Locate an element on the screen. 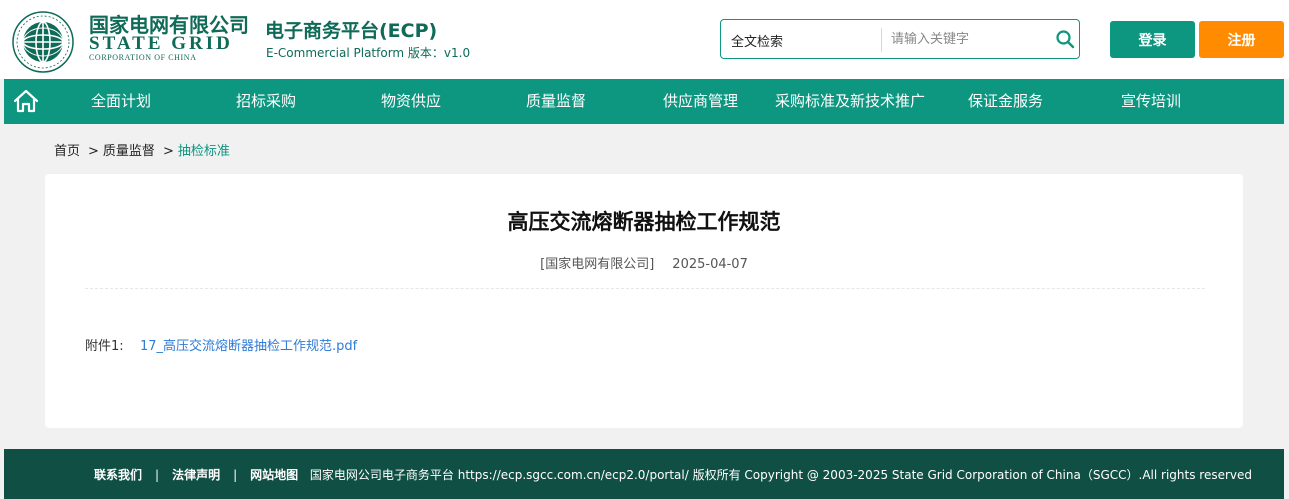 This screenshot has height=499, width=1289. search-divider is located at coordinates (881, 40).